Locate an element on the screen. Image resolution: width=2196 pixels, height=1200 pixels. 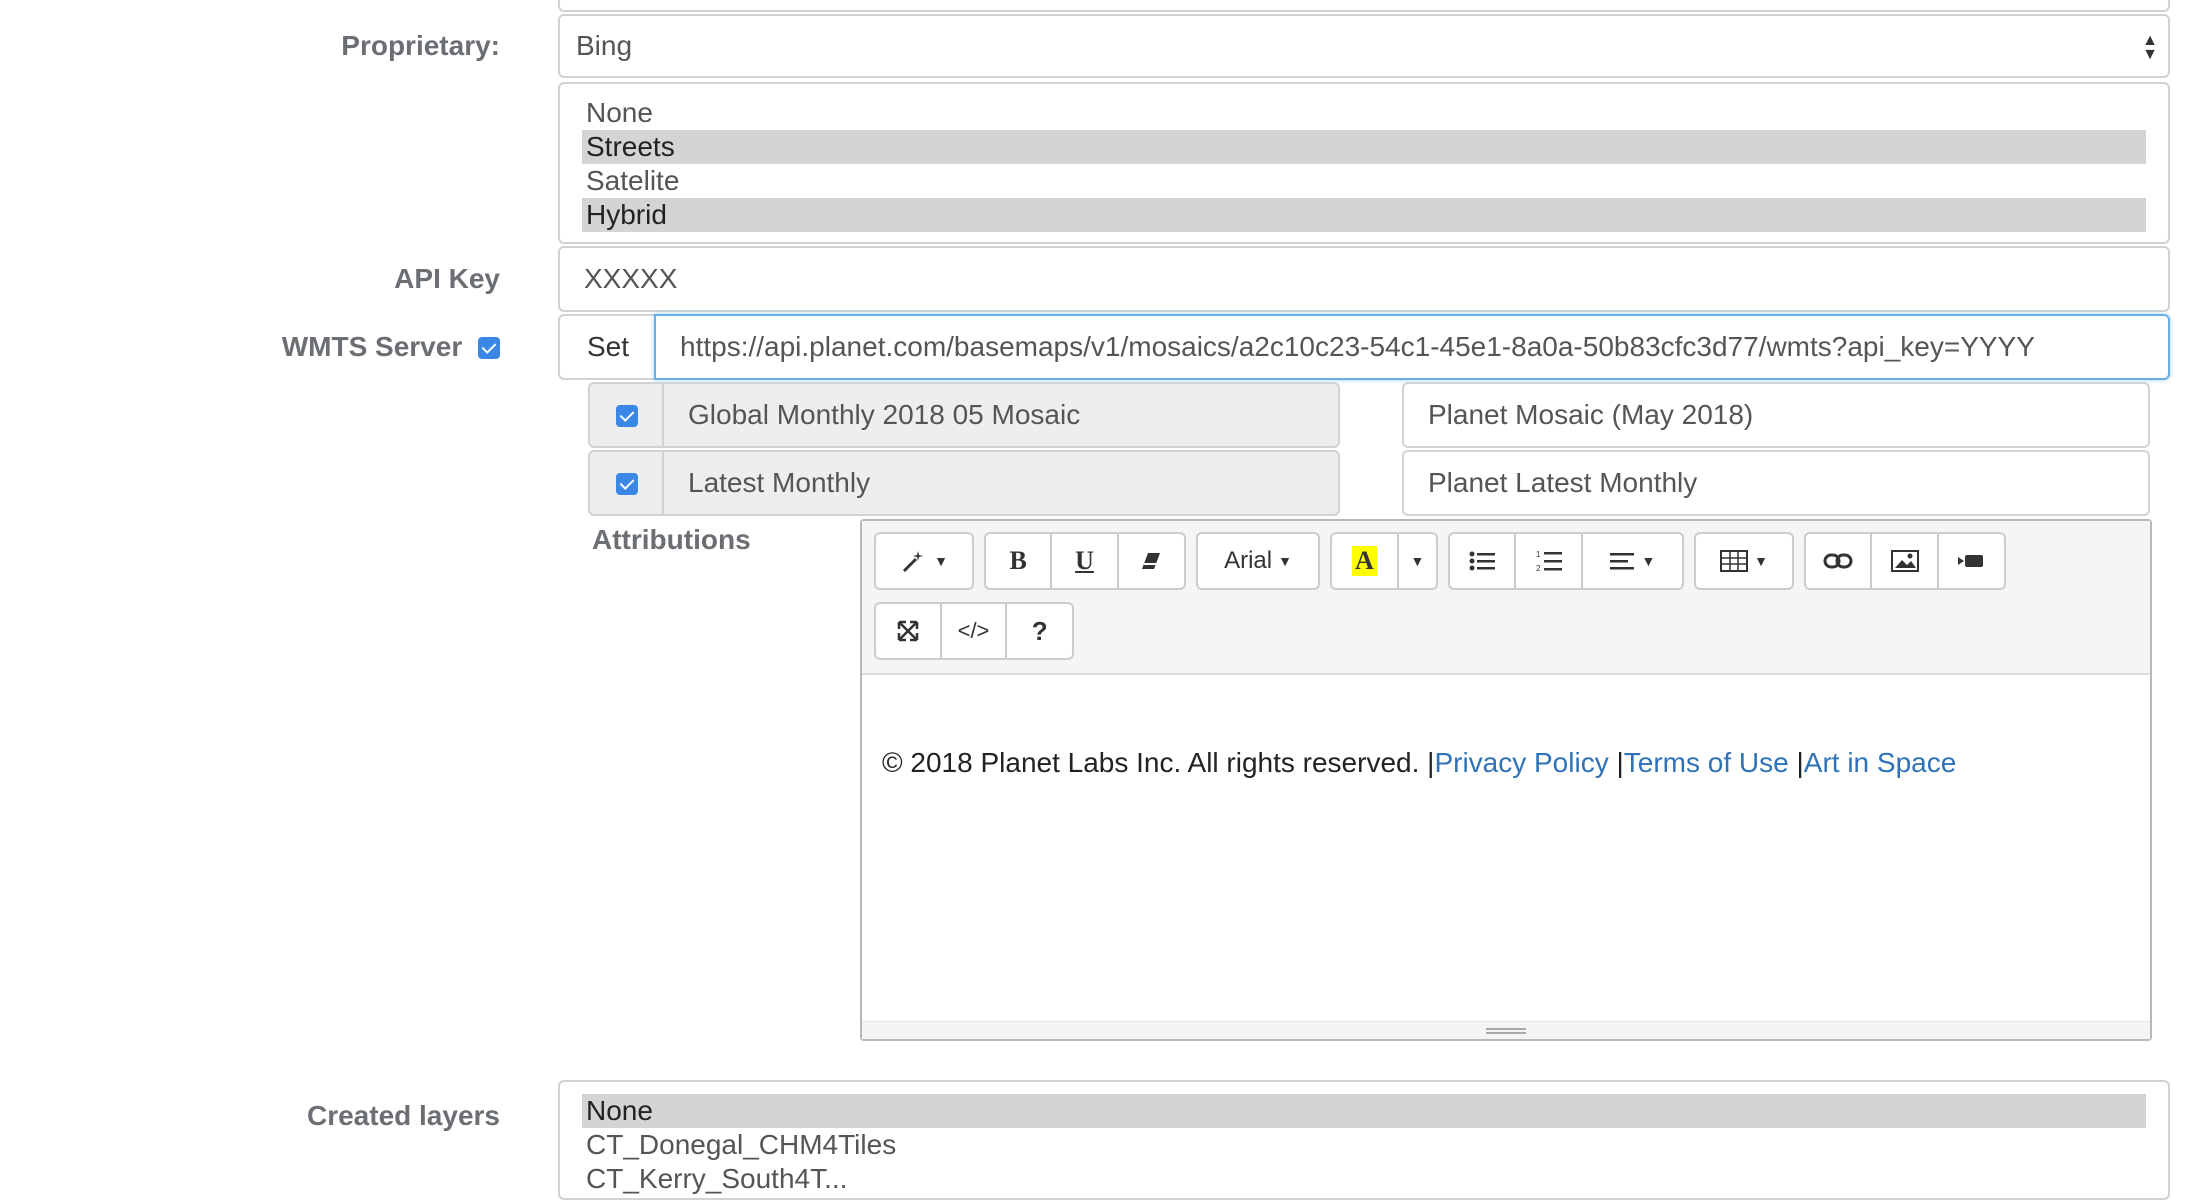
api-key-input: XXXXX is located at coordinates (1364, 279).